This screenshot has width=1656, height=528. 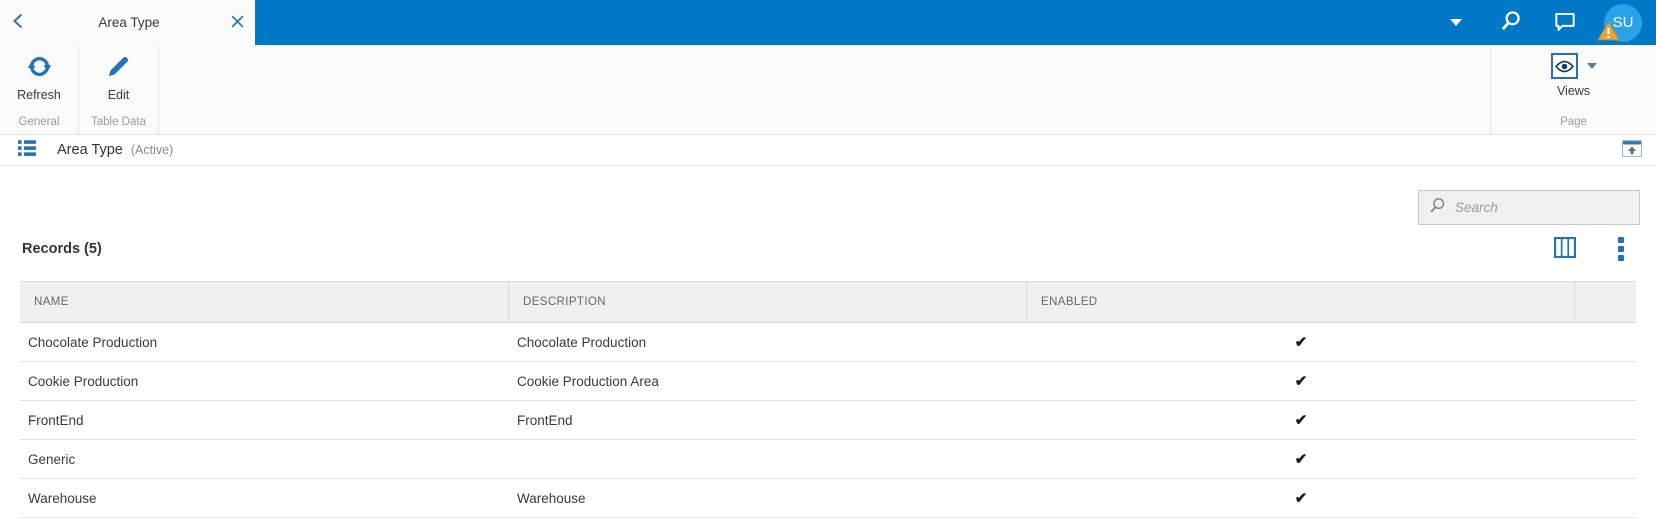 I want to click on ribbon-group-general: Refresh General, so click(x=39, y=89).